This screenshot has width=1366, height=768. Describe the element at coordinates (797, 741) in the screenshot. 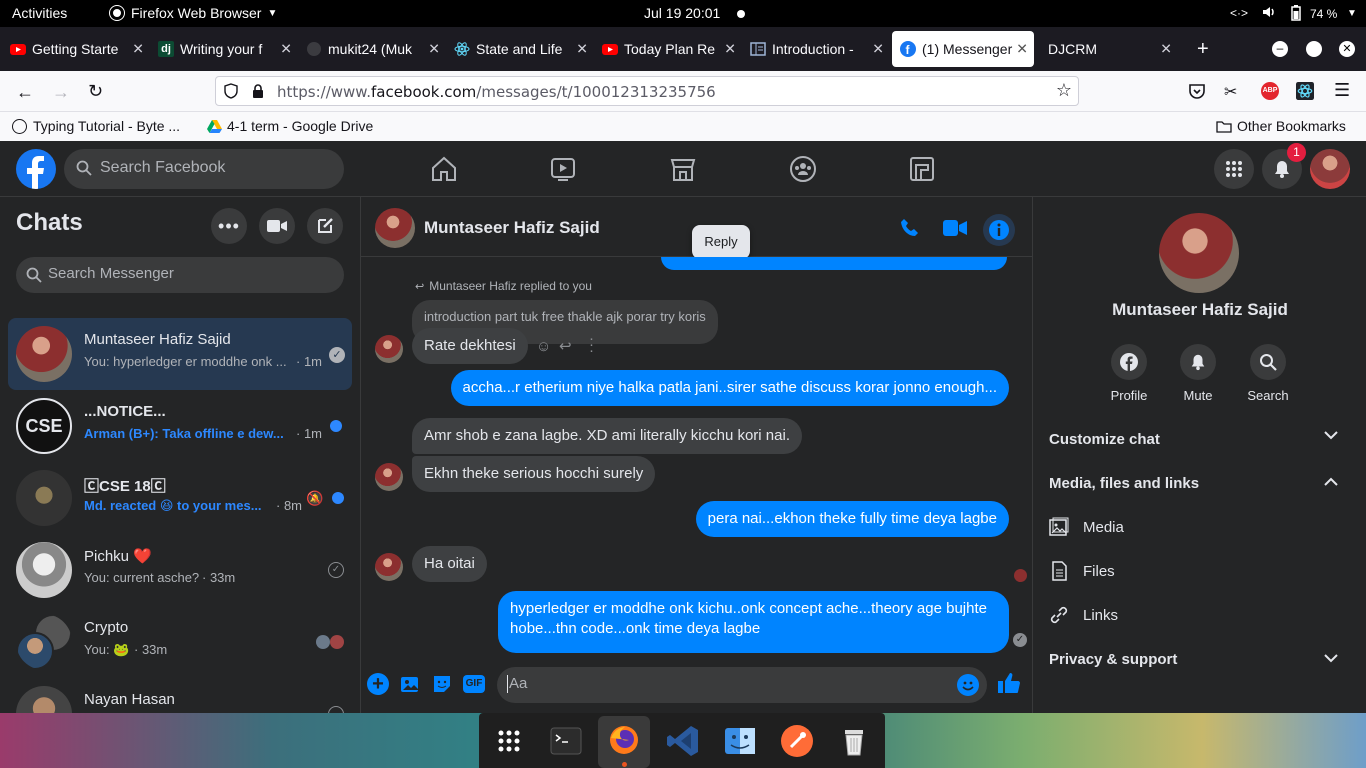

I see `postman-icon` at that location.